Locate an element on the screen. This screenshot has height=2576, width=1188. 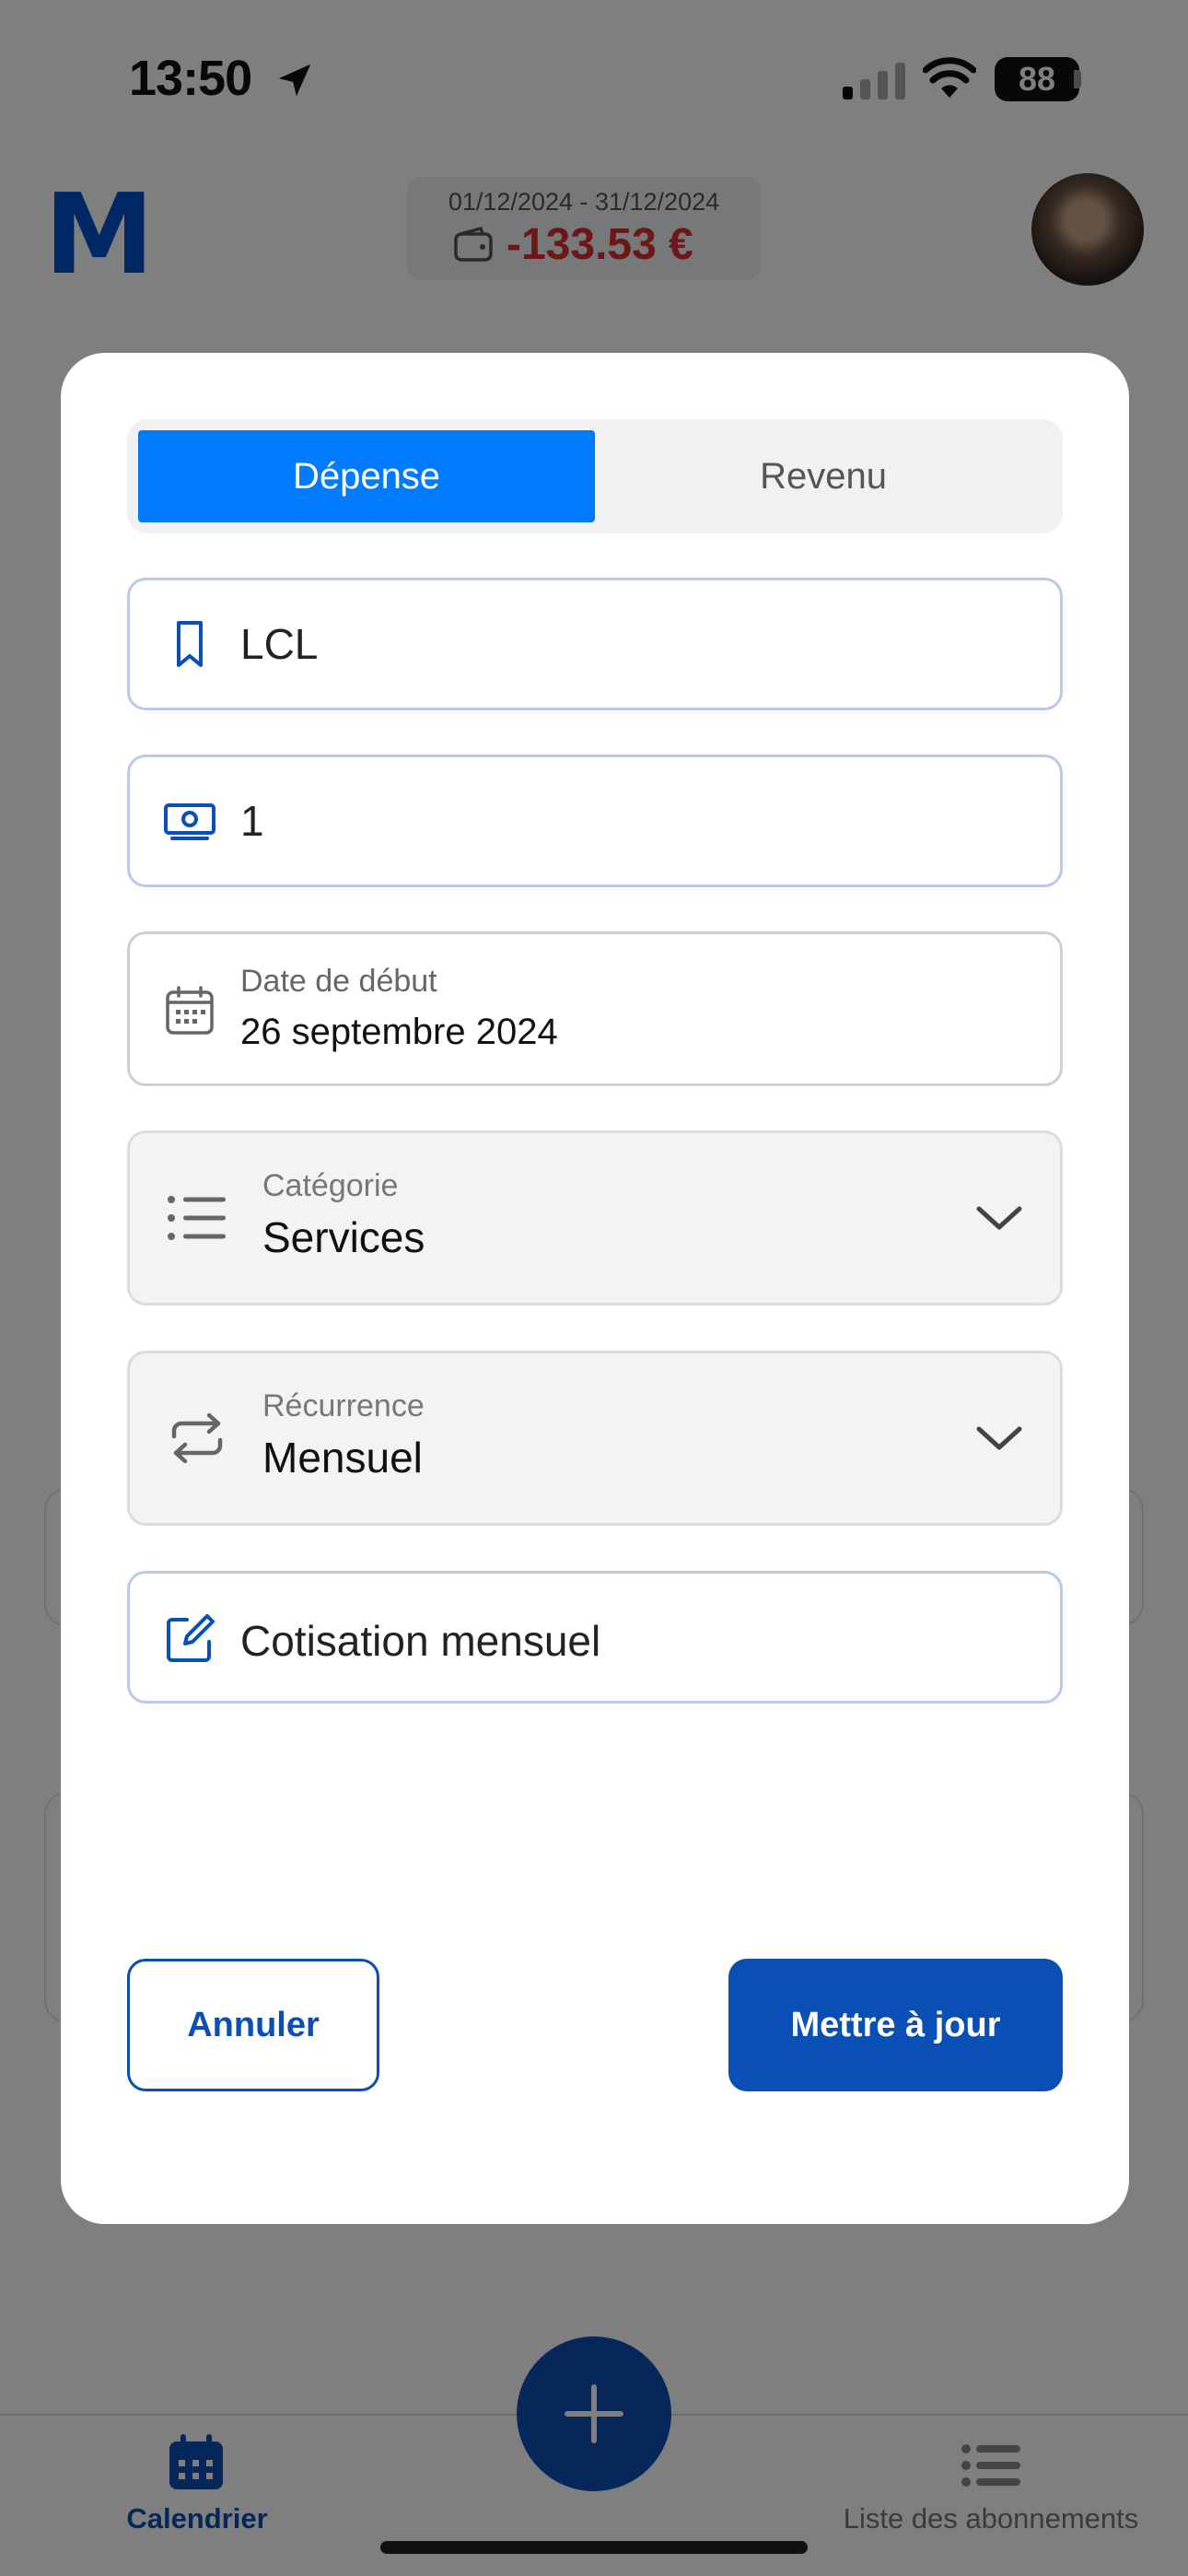
start-date-field: Date de début 26 septembre 2024 is located at coordinates (595, 1008).